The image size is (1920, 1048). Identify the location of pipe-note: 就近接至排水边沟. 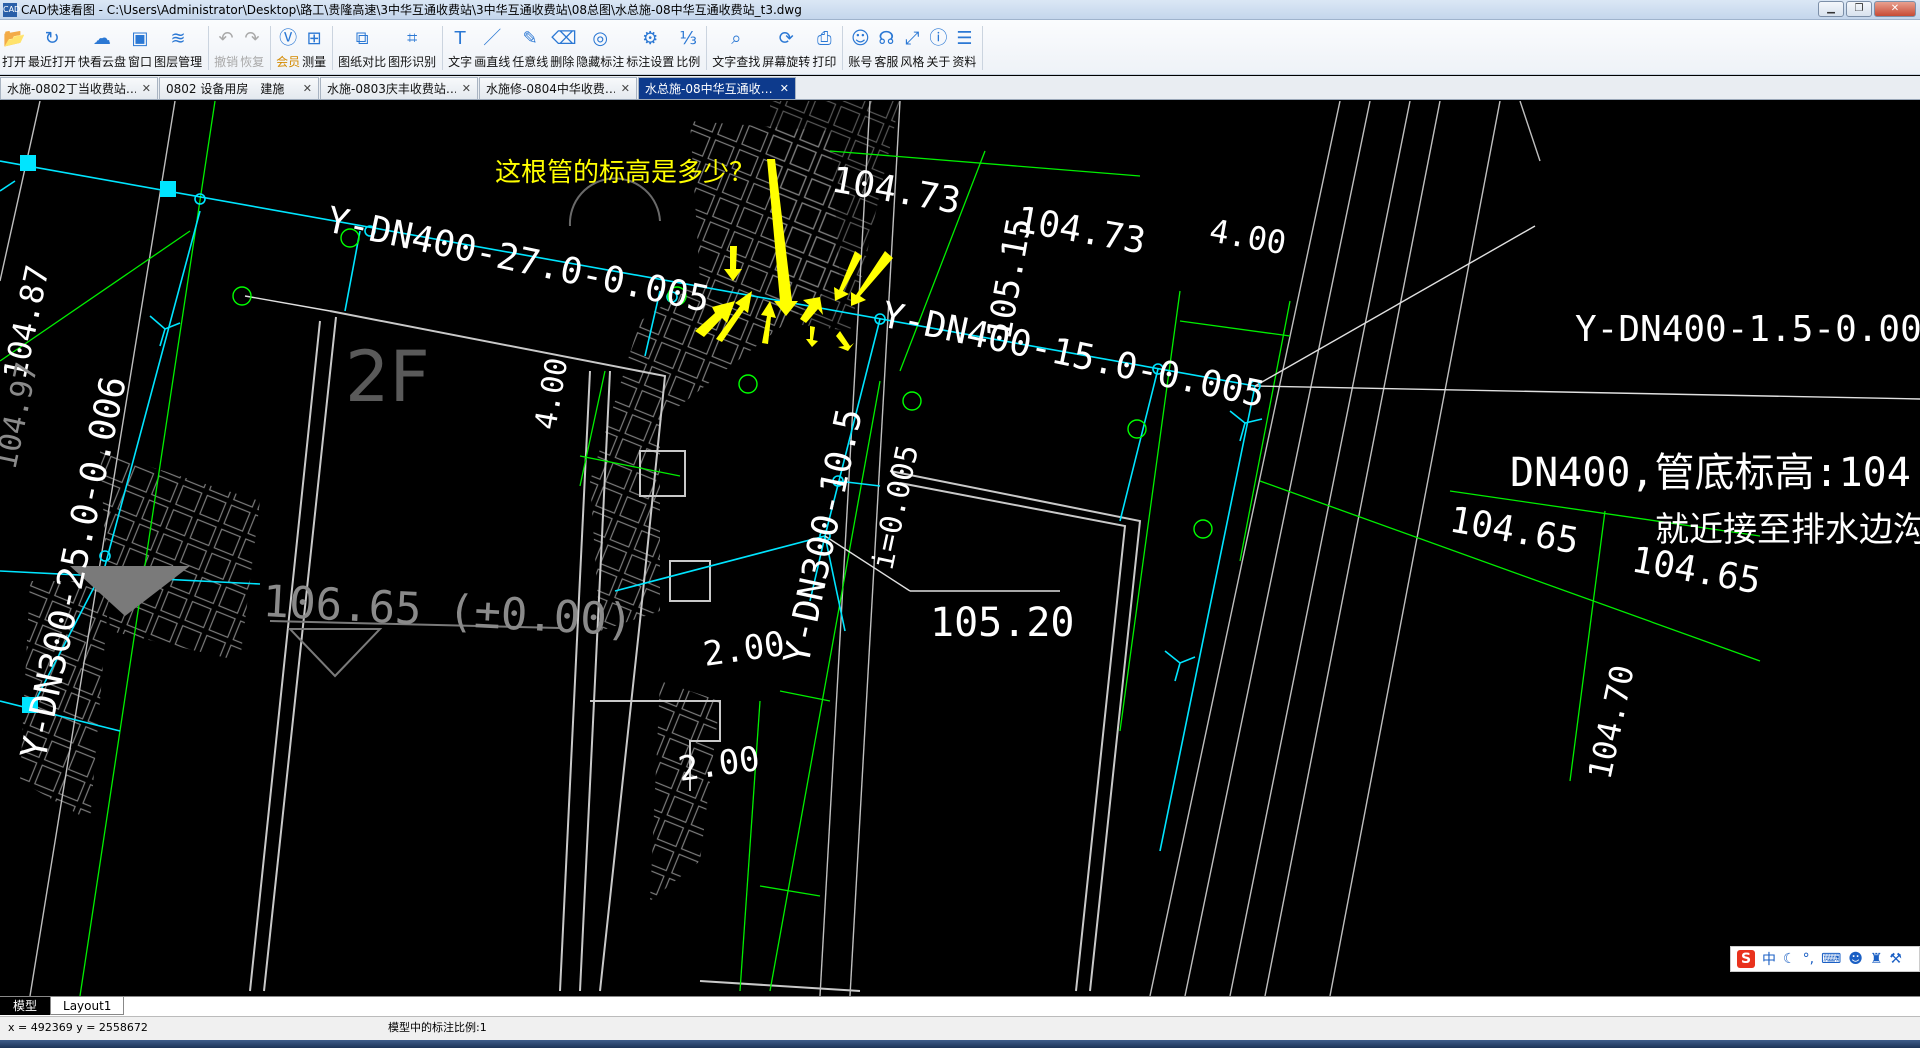
(1787, 530).